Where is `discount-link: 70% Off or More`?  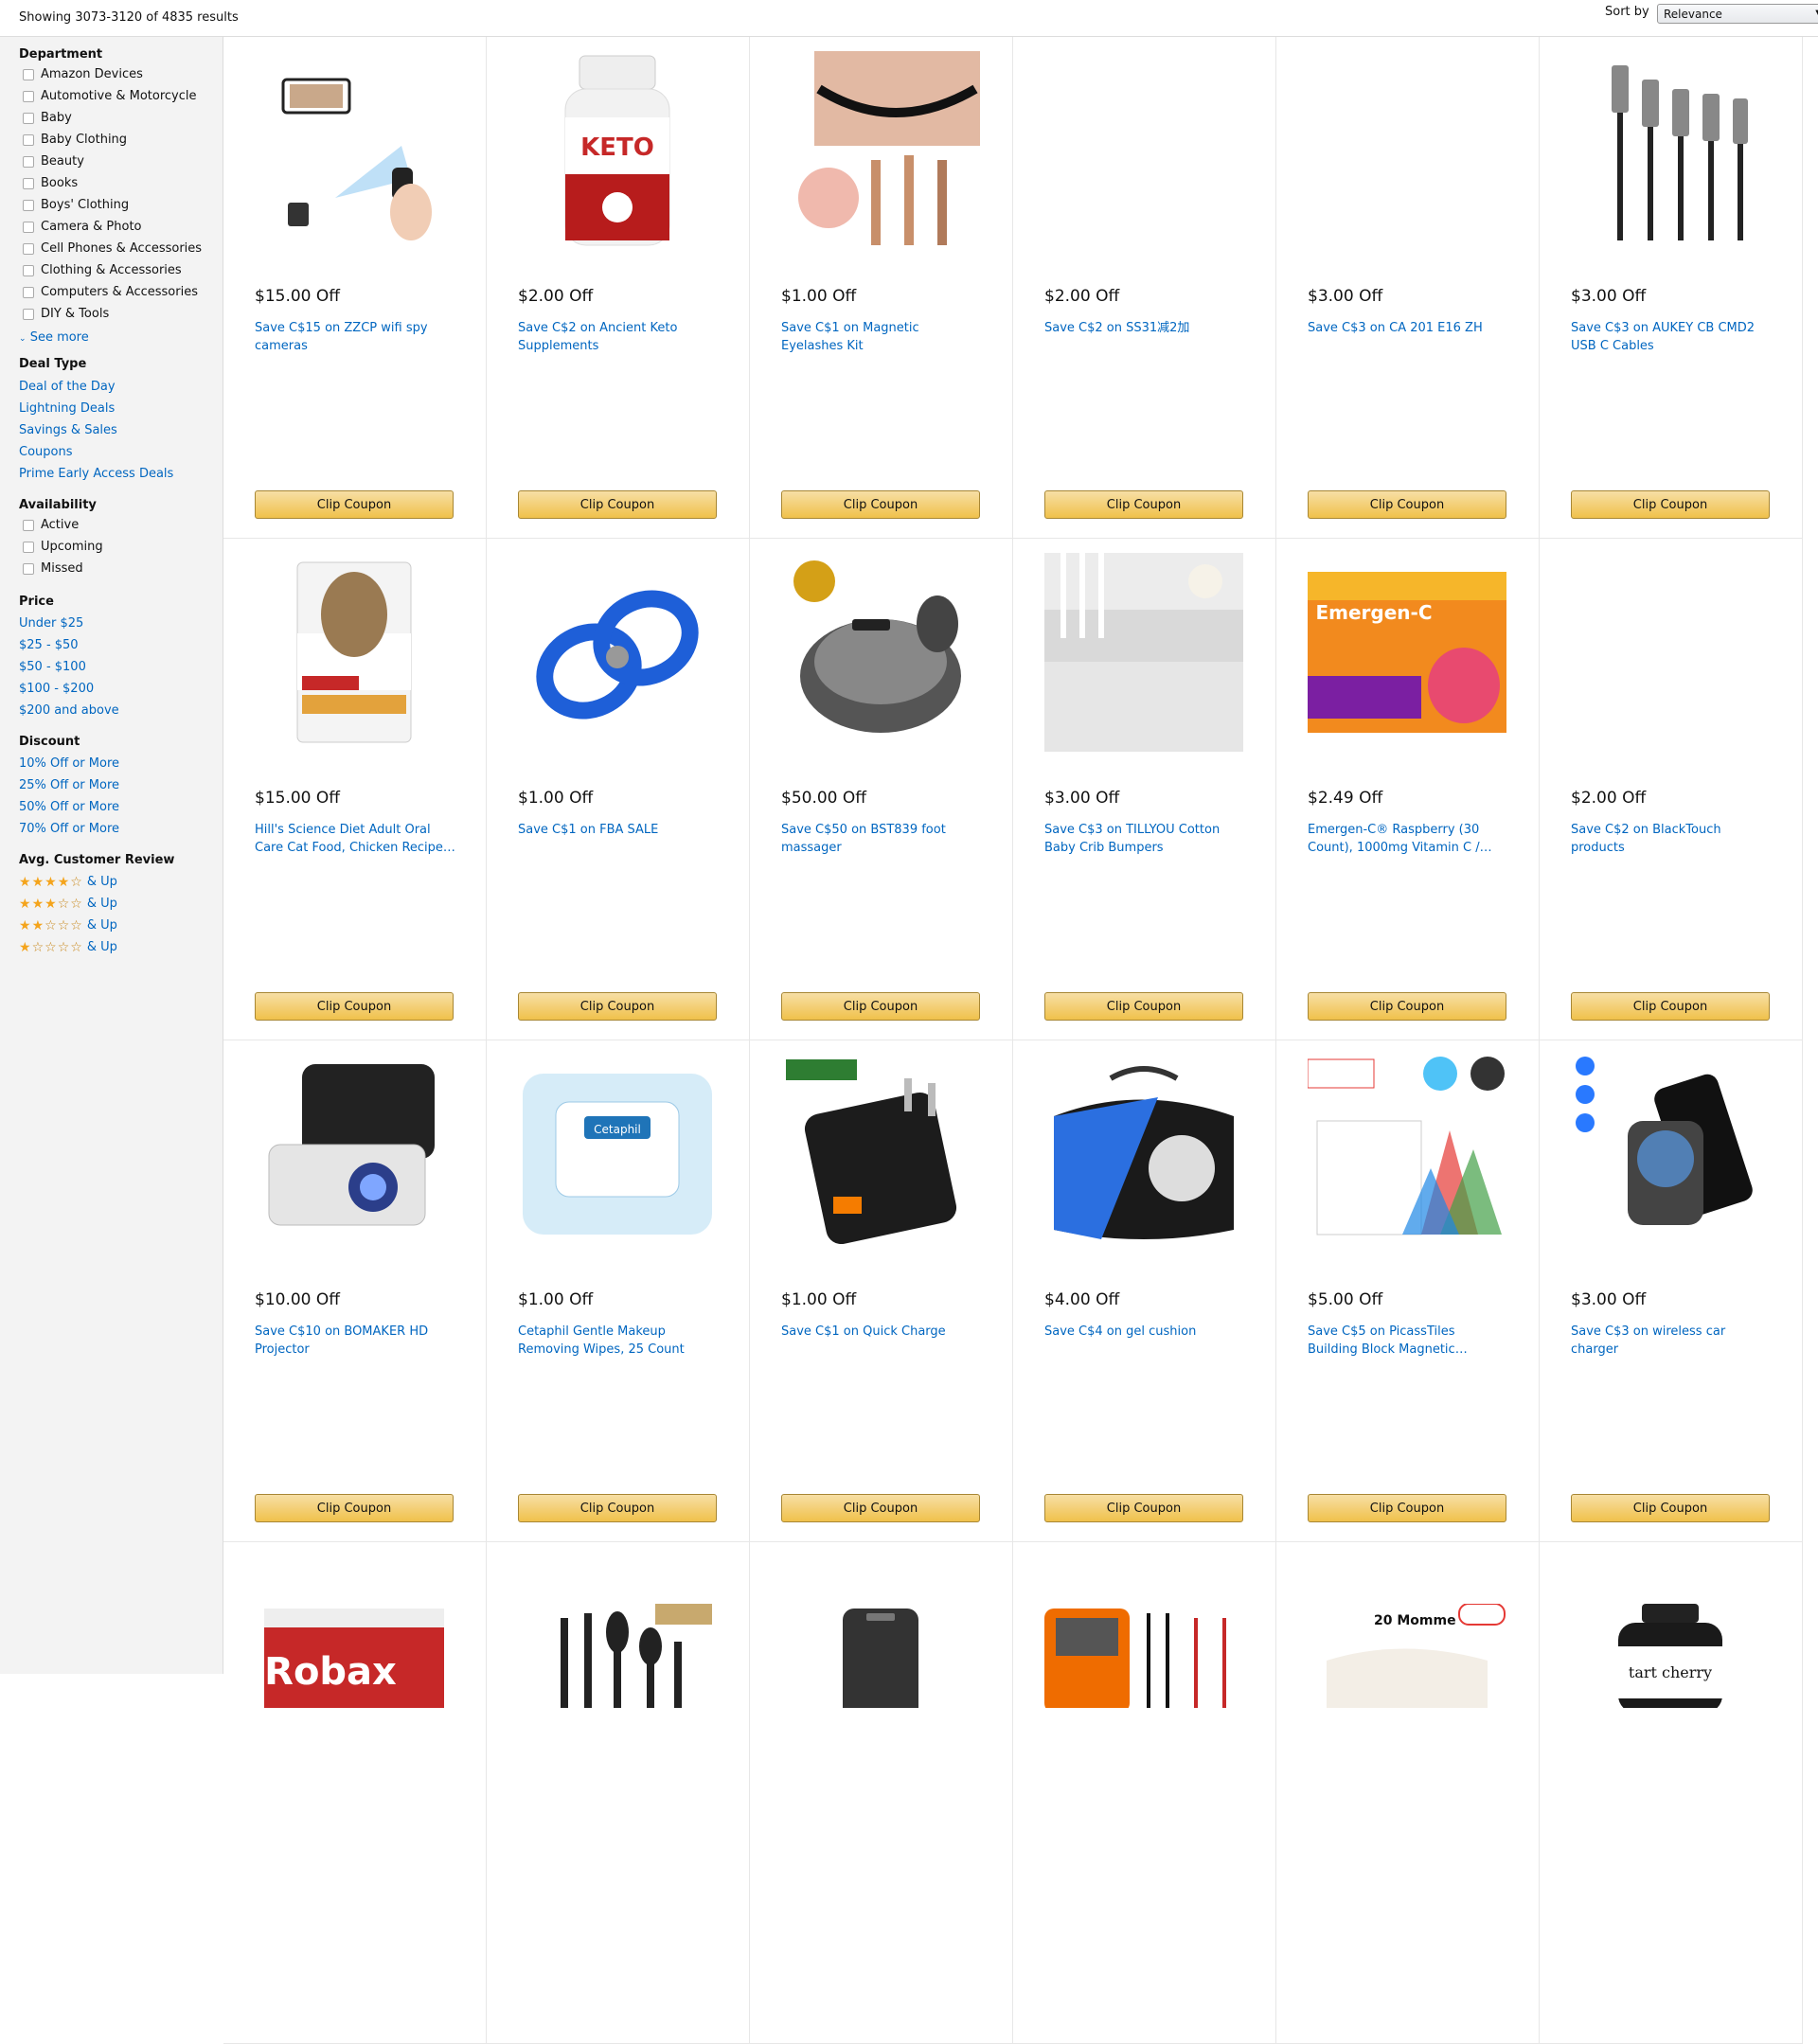
discount-link: 70% Off or More is located at coordinates (69, 829).